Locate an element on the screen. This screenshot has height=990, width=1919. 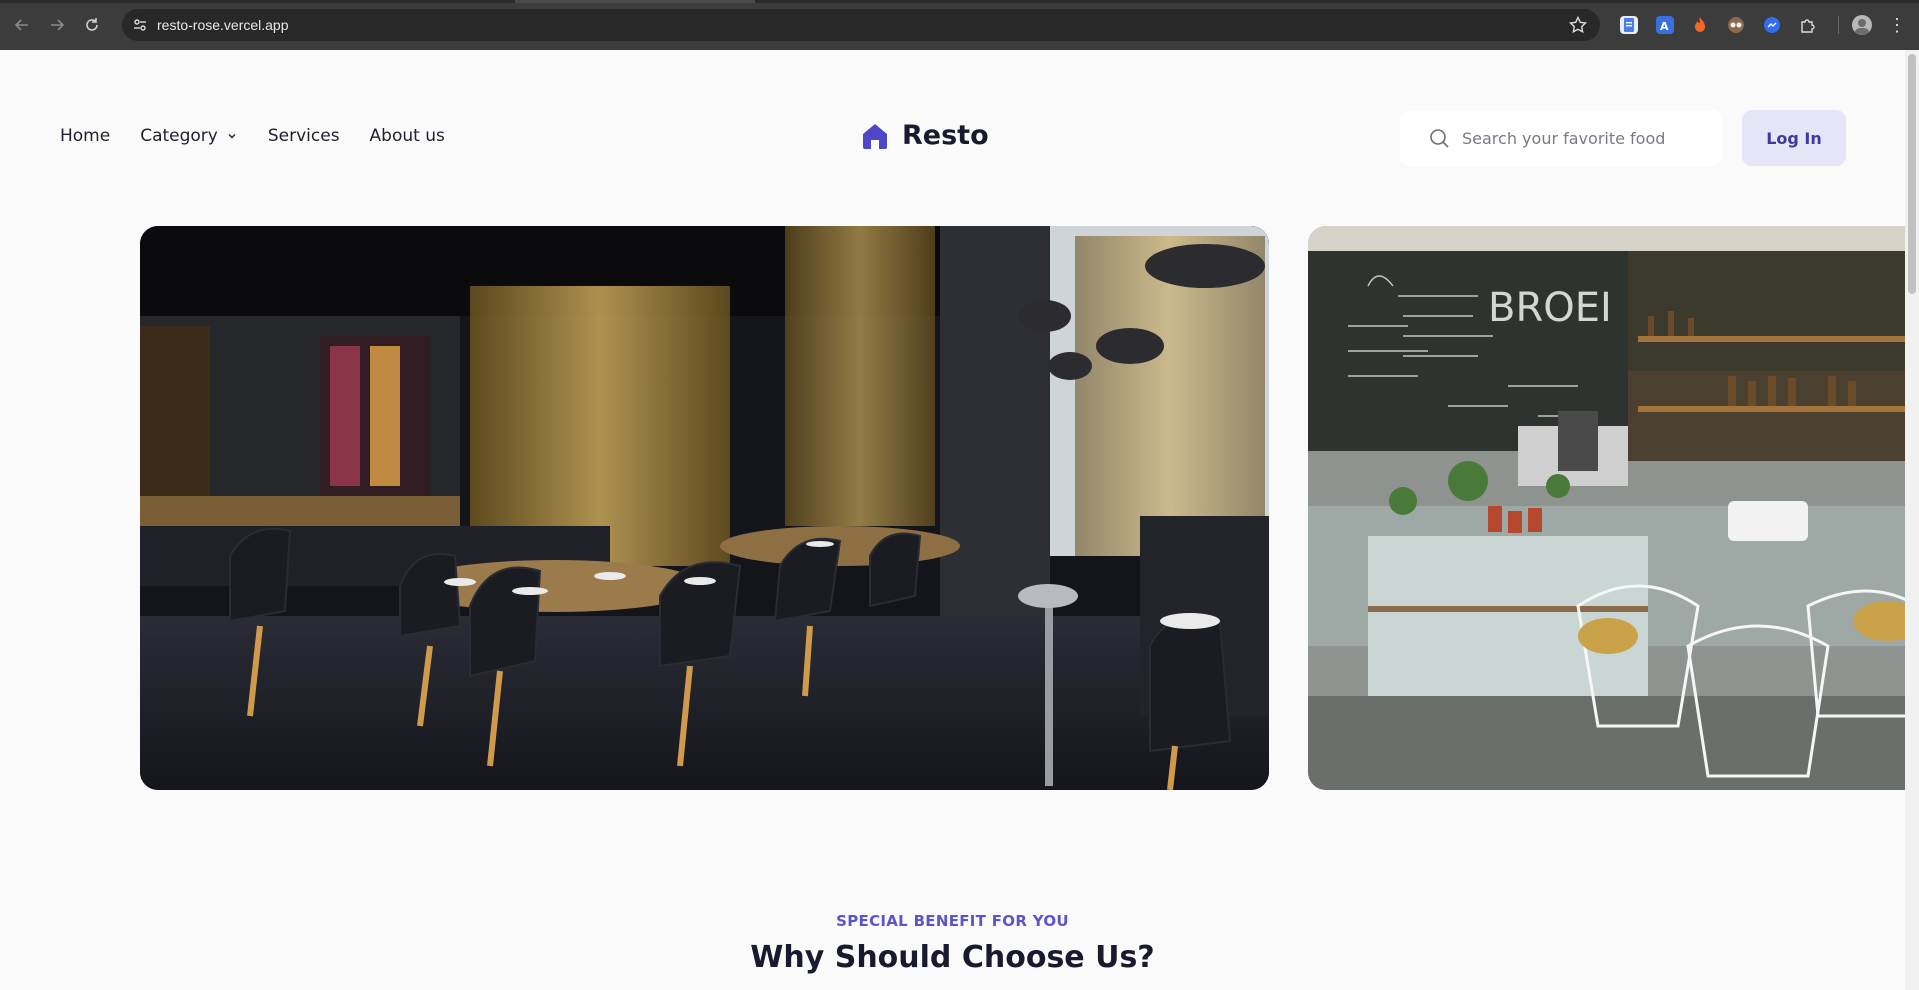
nav-home: Home is located at coordinates (85, 136).